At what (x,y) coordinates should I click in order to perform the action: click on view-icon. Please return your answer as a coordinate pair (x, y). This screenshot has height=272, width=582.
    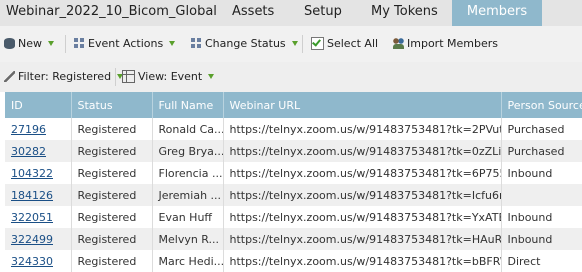
    Looking at the image, I should click on (128, 76).